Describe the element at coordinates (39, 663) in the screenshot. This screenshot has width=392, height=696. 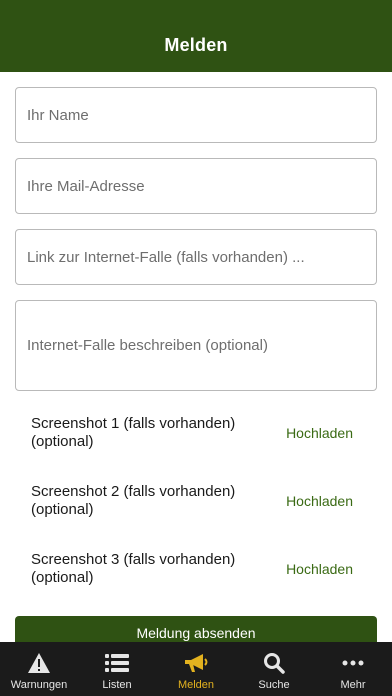
I see `warning-icon` at that location.